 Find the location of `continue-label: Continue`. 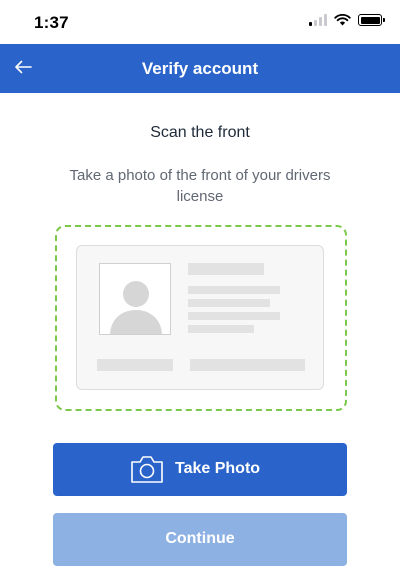

continue-label: Continue is located at coordinates (200, 538).